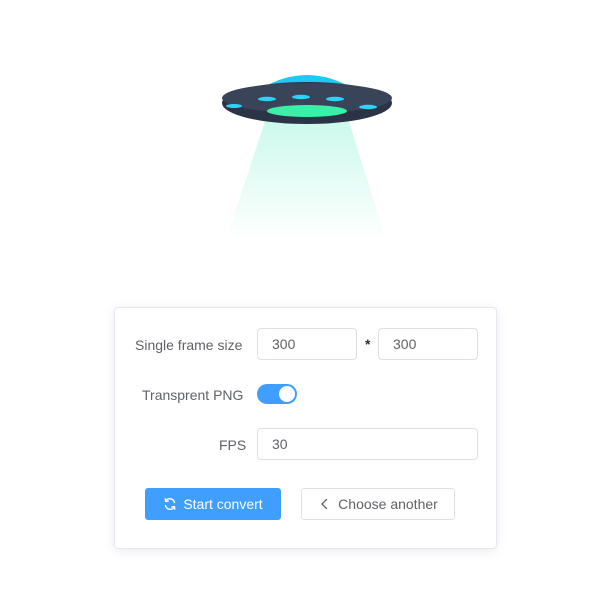  I want to click on switch-knob, so click(287, 394).